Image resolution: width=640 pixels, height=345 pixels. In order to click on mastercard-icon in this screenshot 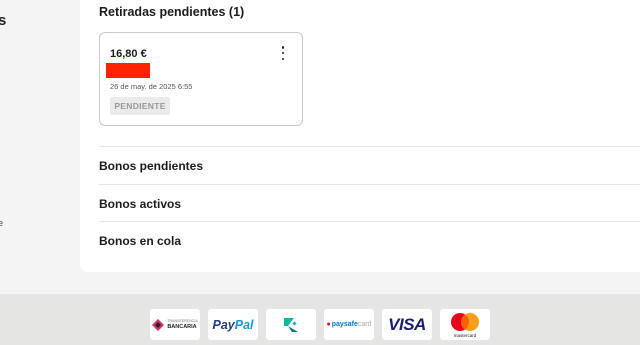, I will do `click(465, 321)`.